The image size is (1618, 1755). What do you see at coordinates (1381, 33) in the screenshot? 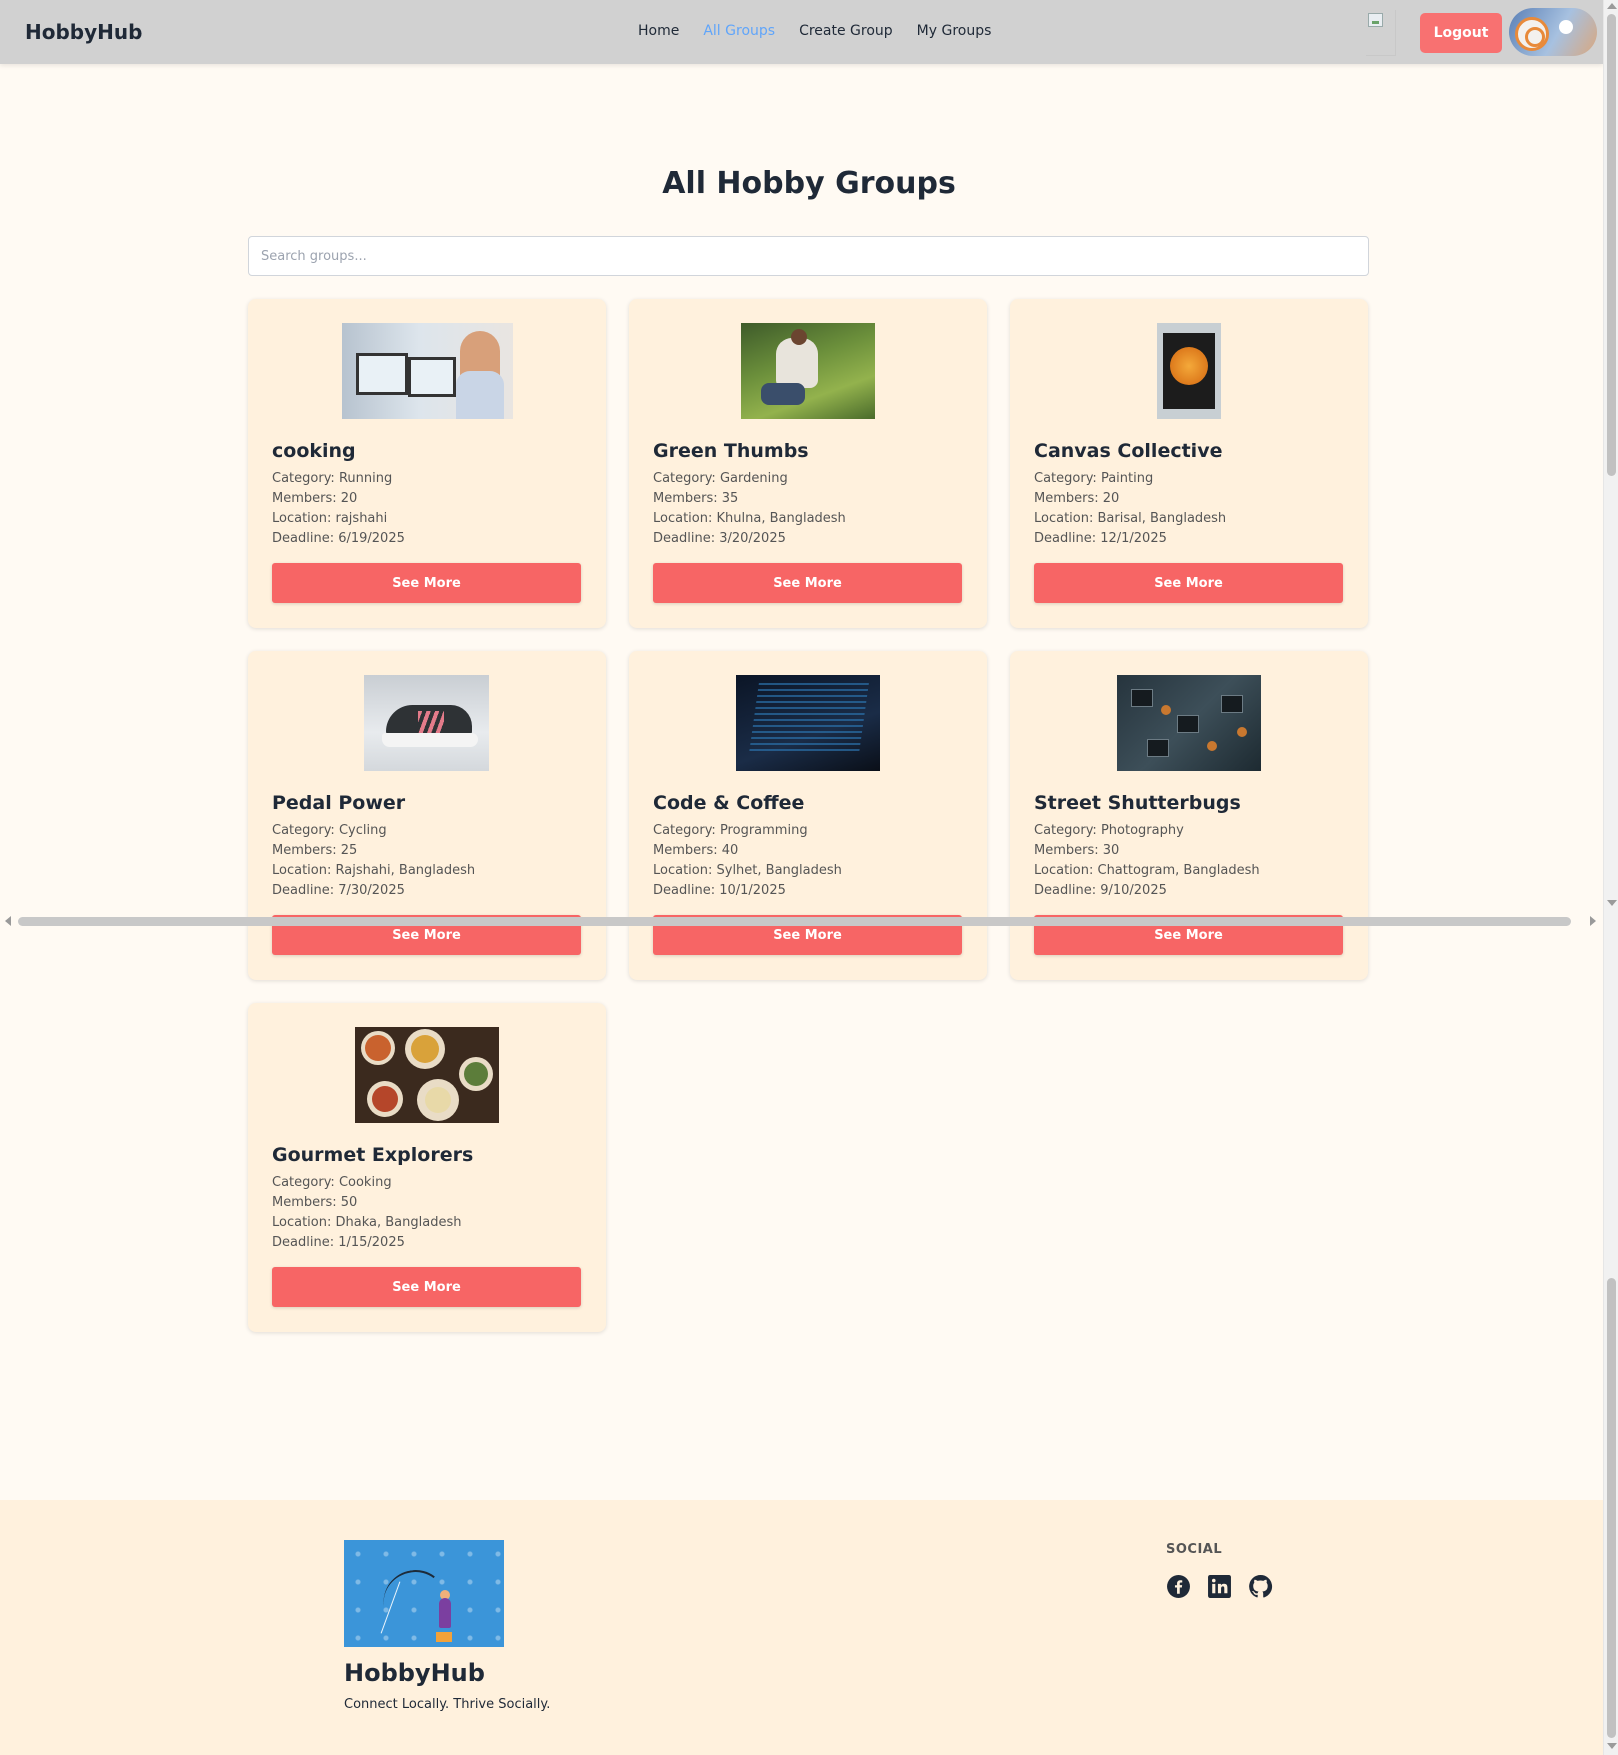
I see `broken-user-image` at bounding box center [1381, 33].